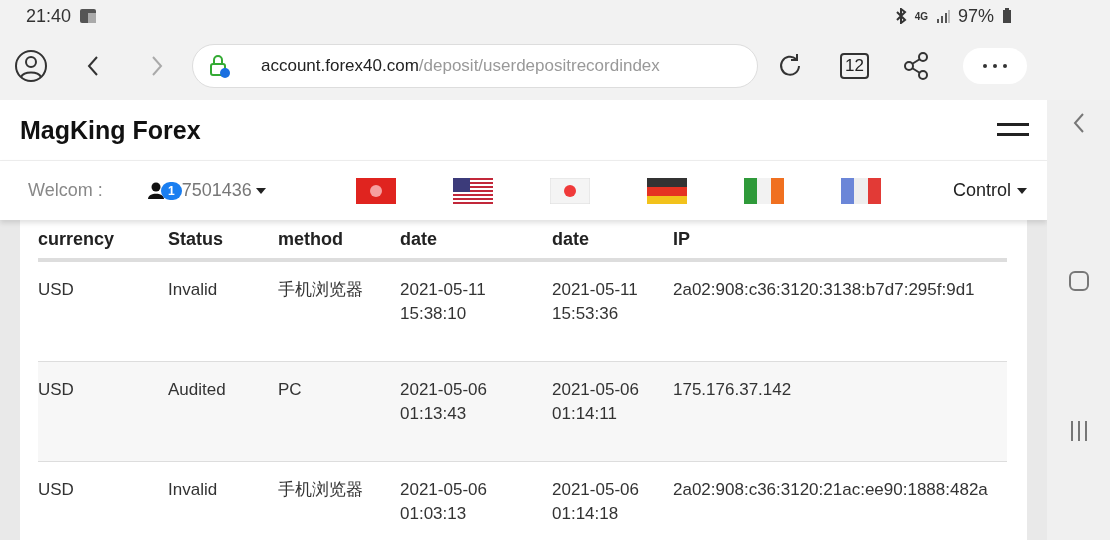  What do you see at coordinates (596, 402) in the screenshot?
I see `table-cell-text: 2021-05-06 01:14:11` at bounding box center [596, 402].